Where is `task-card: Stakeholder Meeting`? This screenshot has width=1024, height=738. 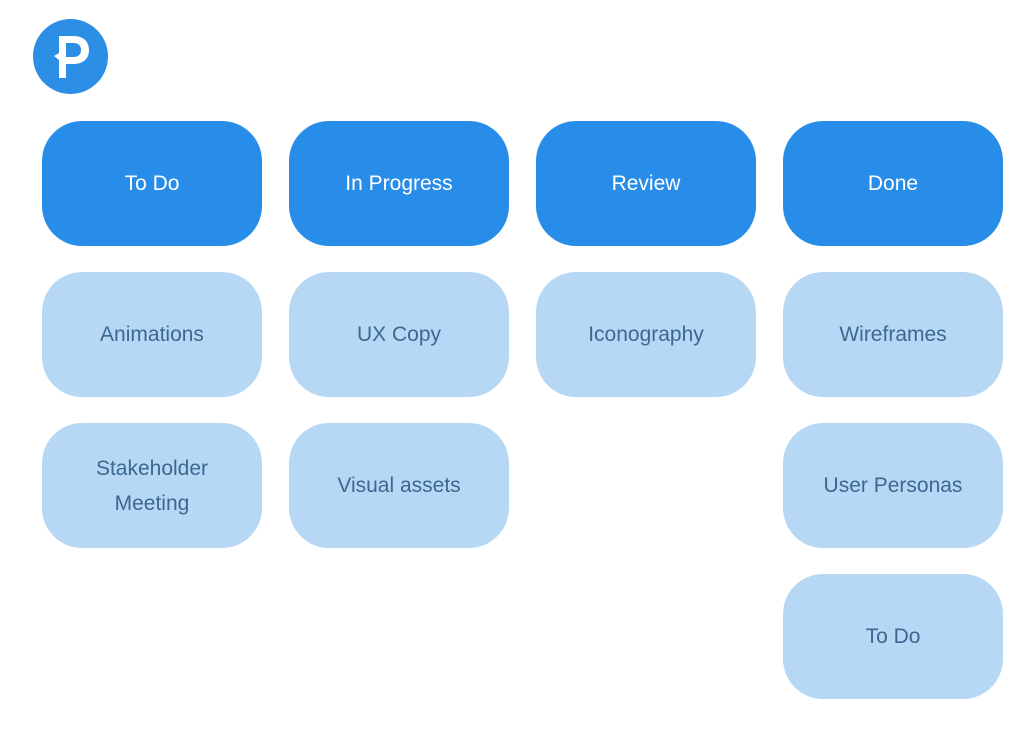
task-card: Stakeholder Meeting is located at coordinates (152, 485).